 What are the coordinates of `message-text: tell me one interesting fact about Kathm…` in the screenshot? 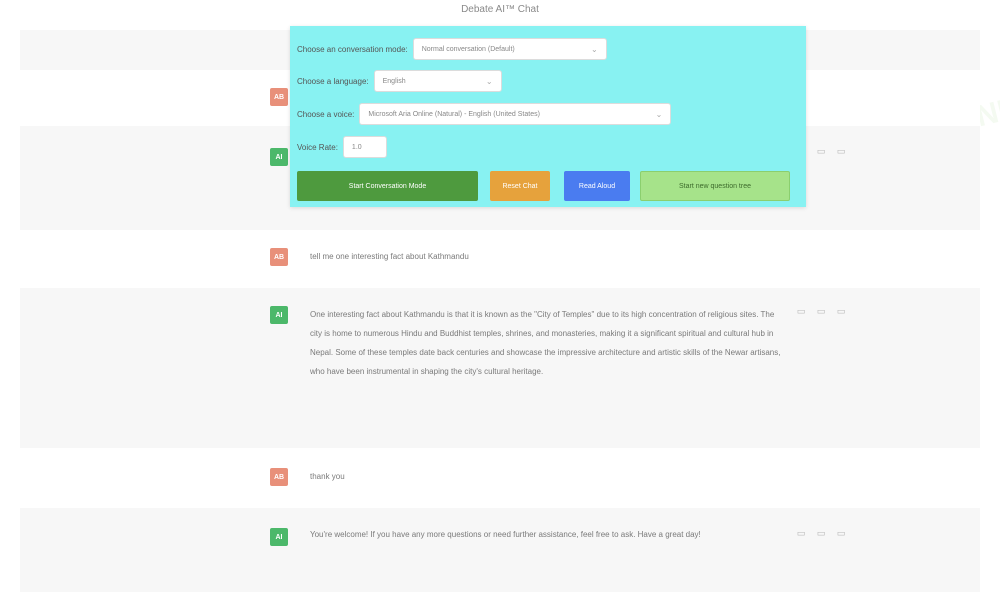 It's located at (389, 256).